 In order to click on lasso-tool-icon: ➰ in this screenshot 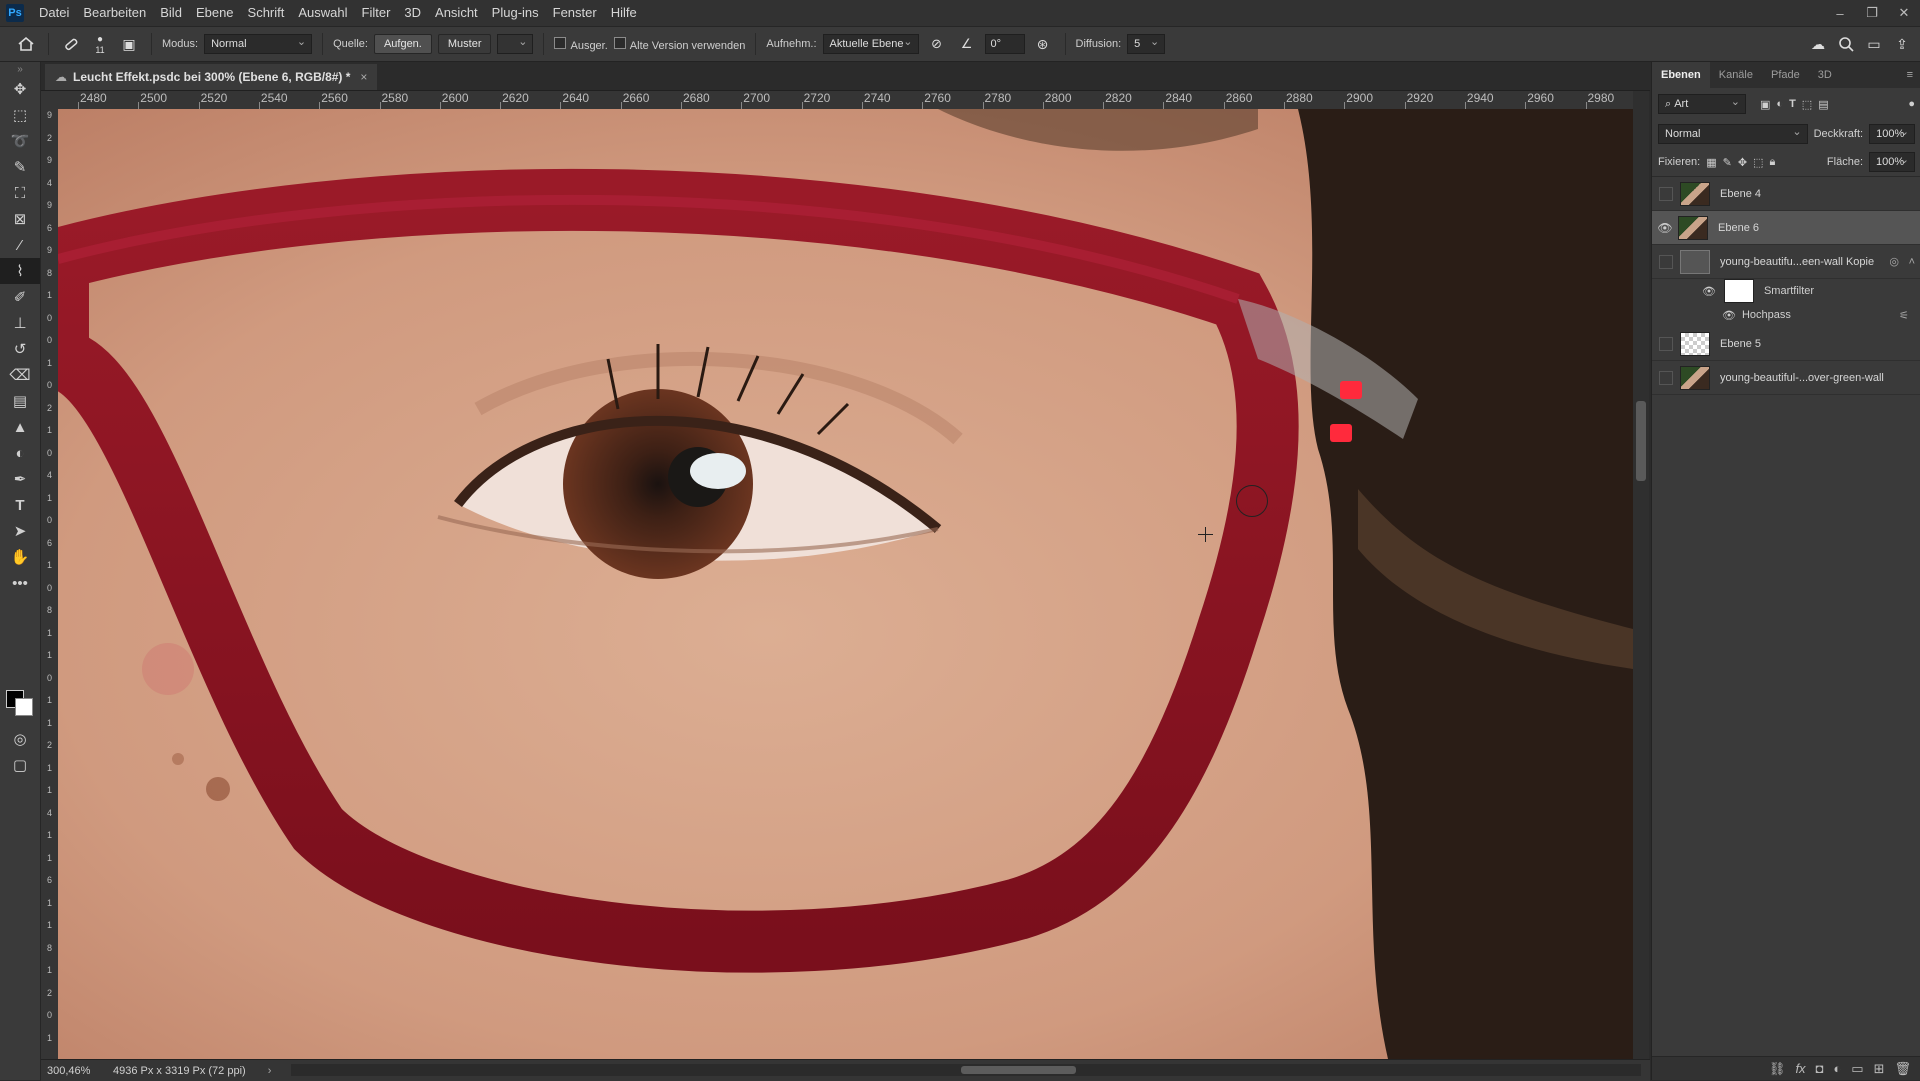, I will do `click(20, 141)`.